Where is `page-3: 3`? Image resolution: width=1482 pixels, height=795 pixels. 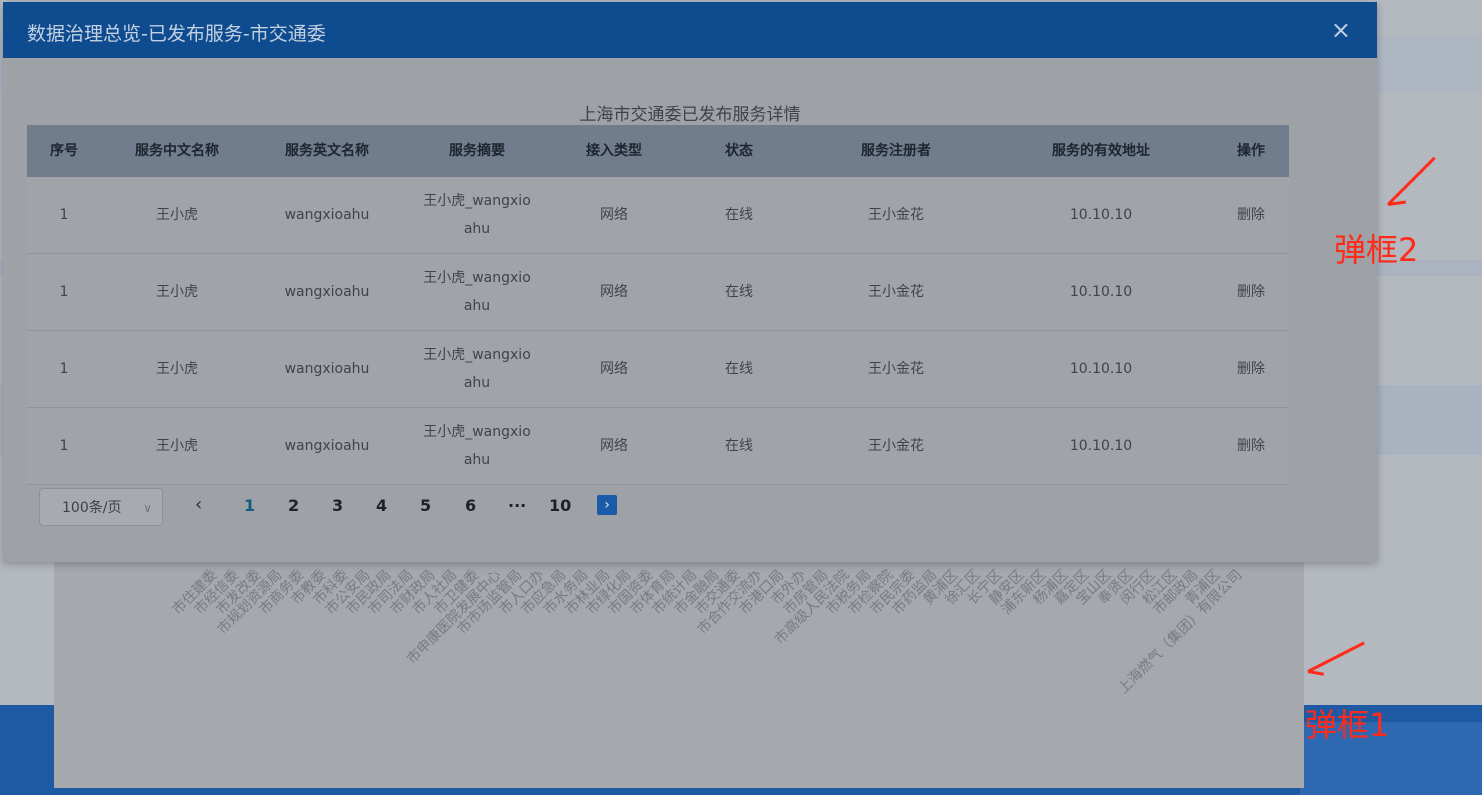 page-3: 3 is located at coordinates (337, 505).